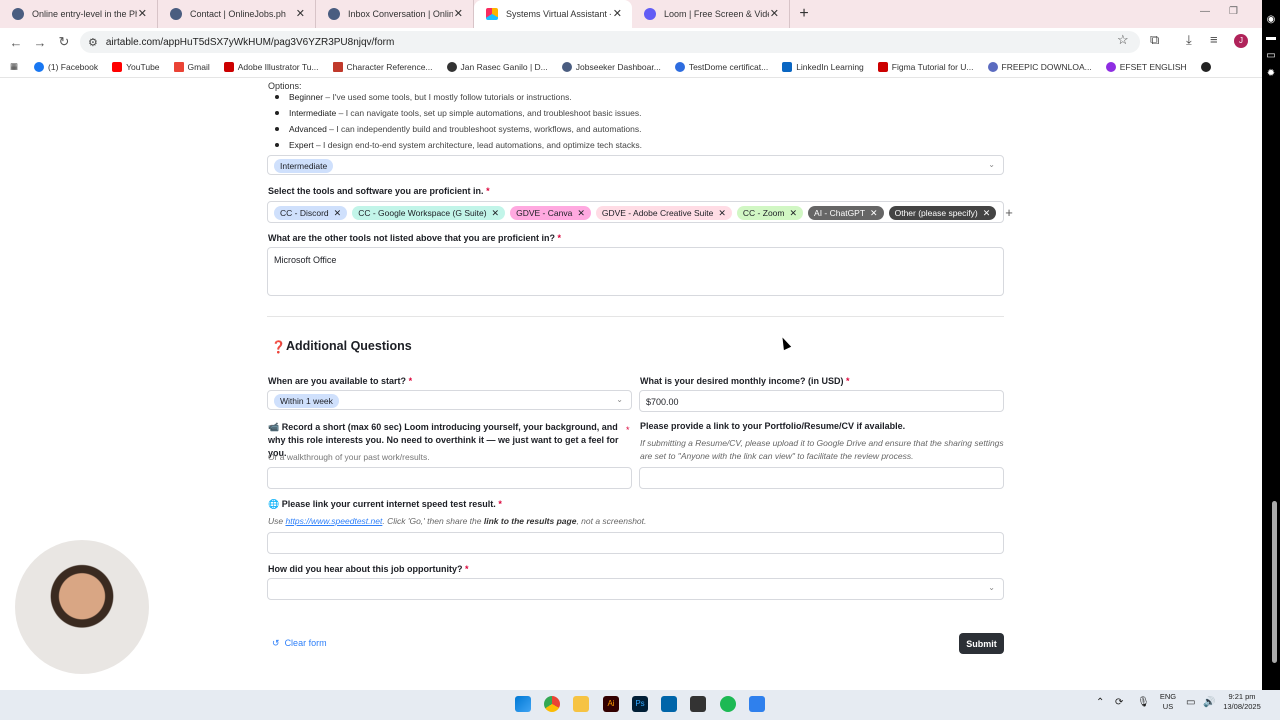 The width and height of the screenshot is (1280, 720). I want to click on source-select: ⌄, so click(635, 589).